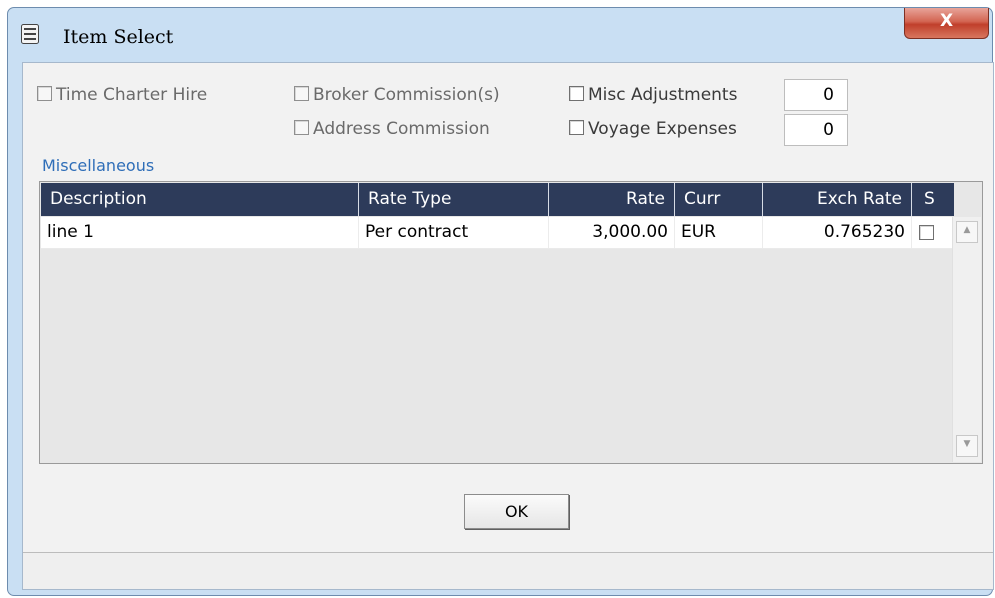 This screenshot has width=995, height=598. What do you see at coordinates (301, 93) in the screenshot?
I see `broker-commission-checkbox` at bounding box center [301, 93].